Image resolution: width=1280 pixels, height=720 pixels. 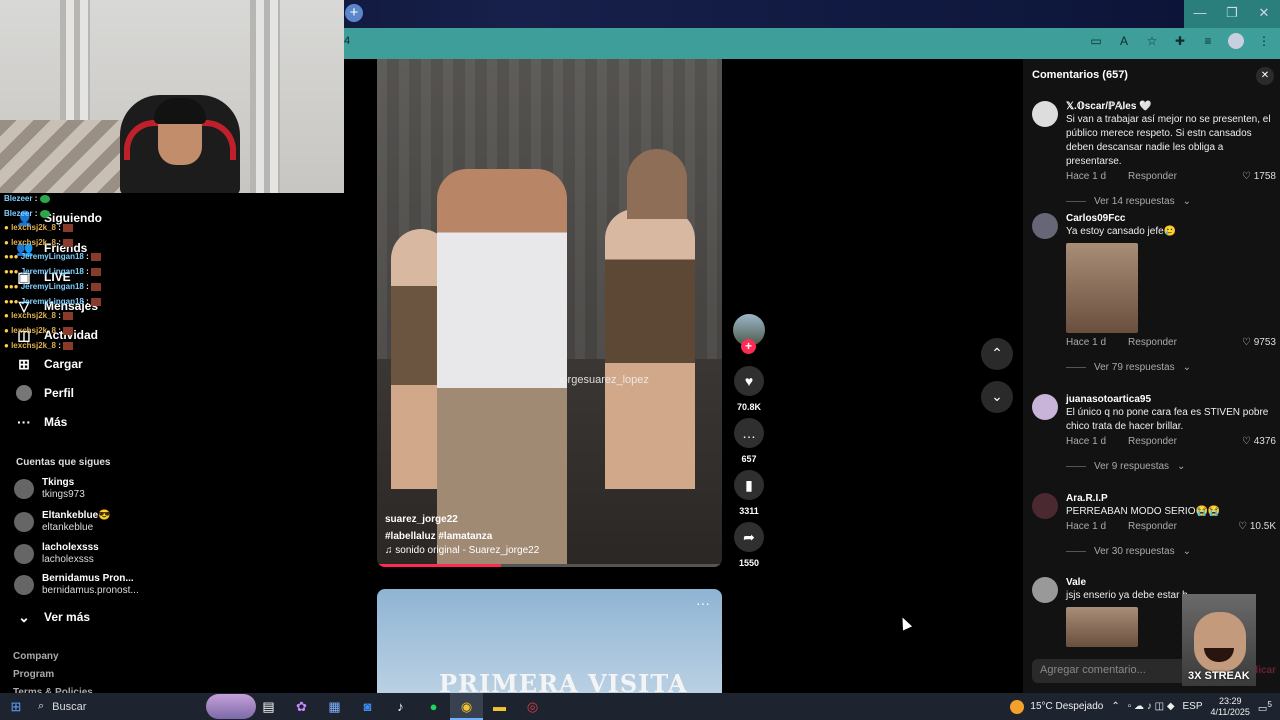 I want to click on comment-like: ♡ 4376, so click(x=1259, y=441).